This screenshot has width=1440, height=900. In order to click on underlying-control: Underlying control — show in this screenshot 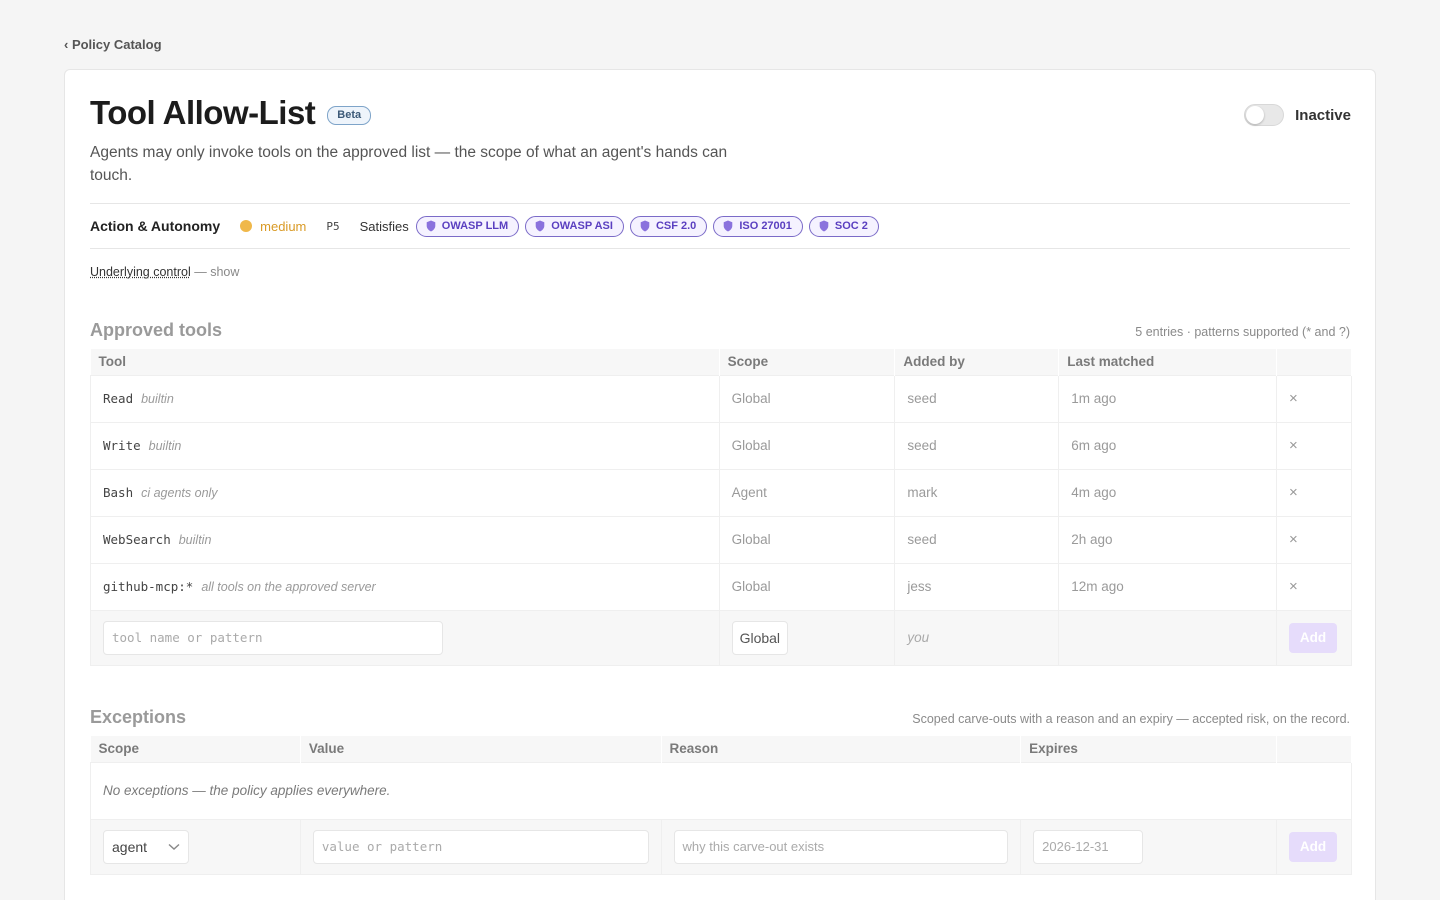, I will do `click(164, 272)`.